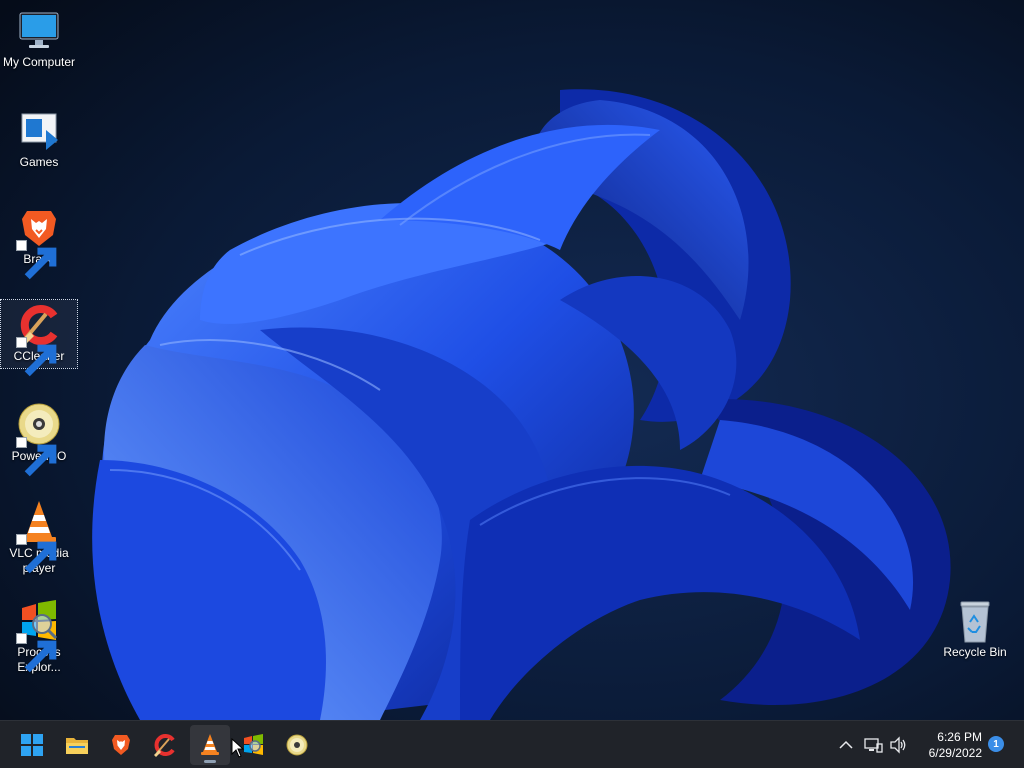 This screenshot has width=1024, height=768. Describe the element at coordinates (975, 621) in the screenshot. I see `recycle-bin-icon` at that location.